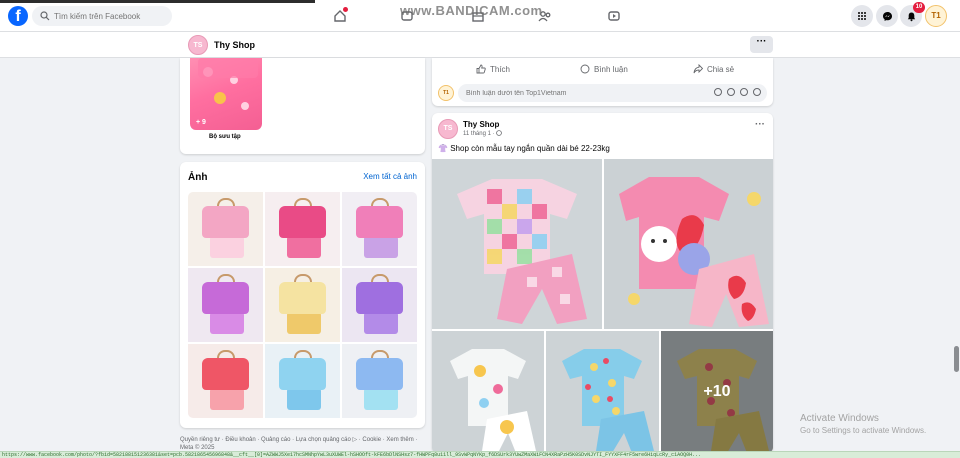 The width and height of the screenshot is (960, 458). Describe the element at coordinates (731, 92) in the screenshot. I see `emoji-icon` at that location.